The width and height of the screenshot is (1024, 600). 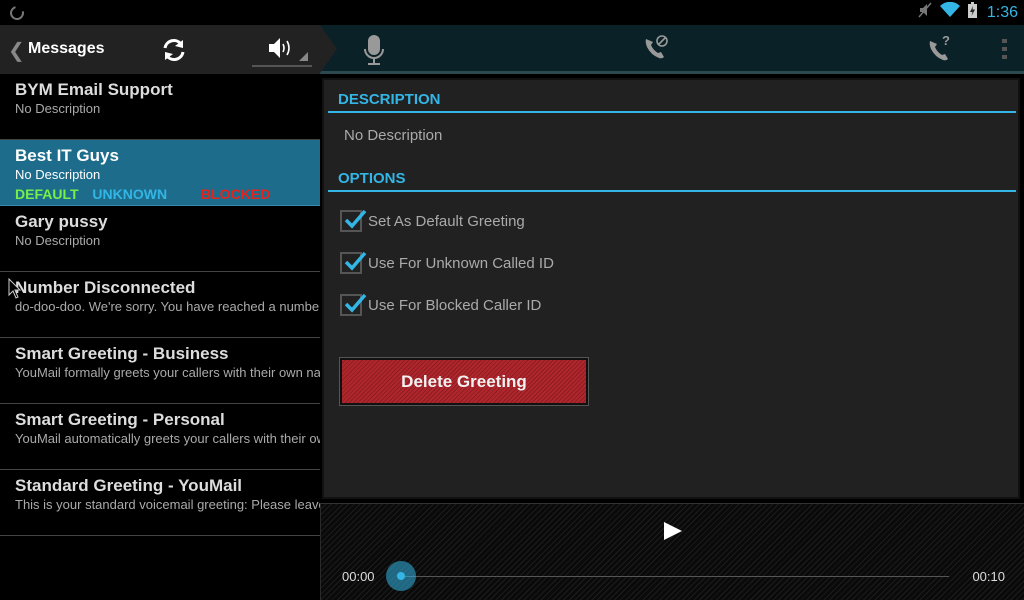 I want to click on list-action-bar: ❮ Messages, so click(x=168, y=49).